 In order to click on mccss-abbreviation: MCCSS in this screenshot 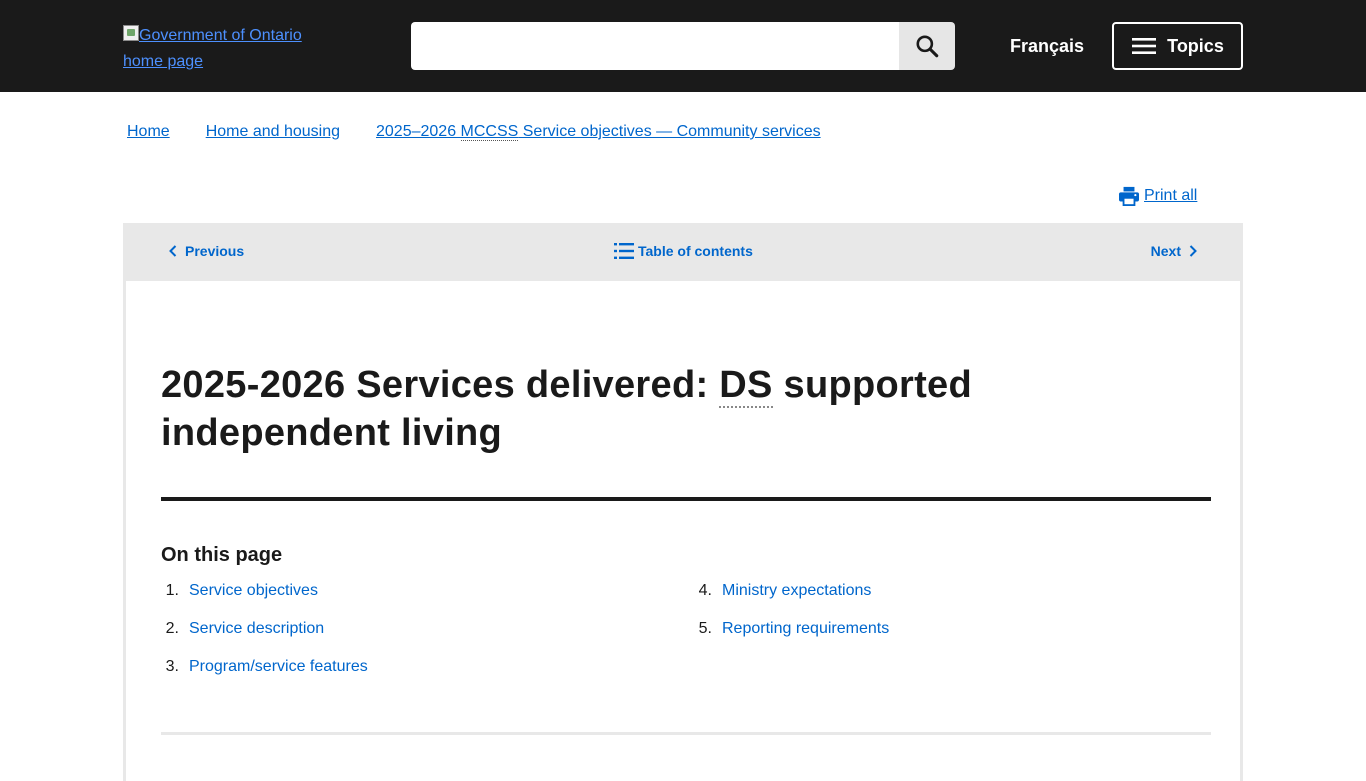, I will do `click(489, 132)`.